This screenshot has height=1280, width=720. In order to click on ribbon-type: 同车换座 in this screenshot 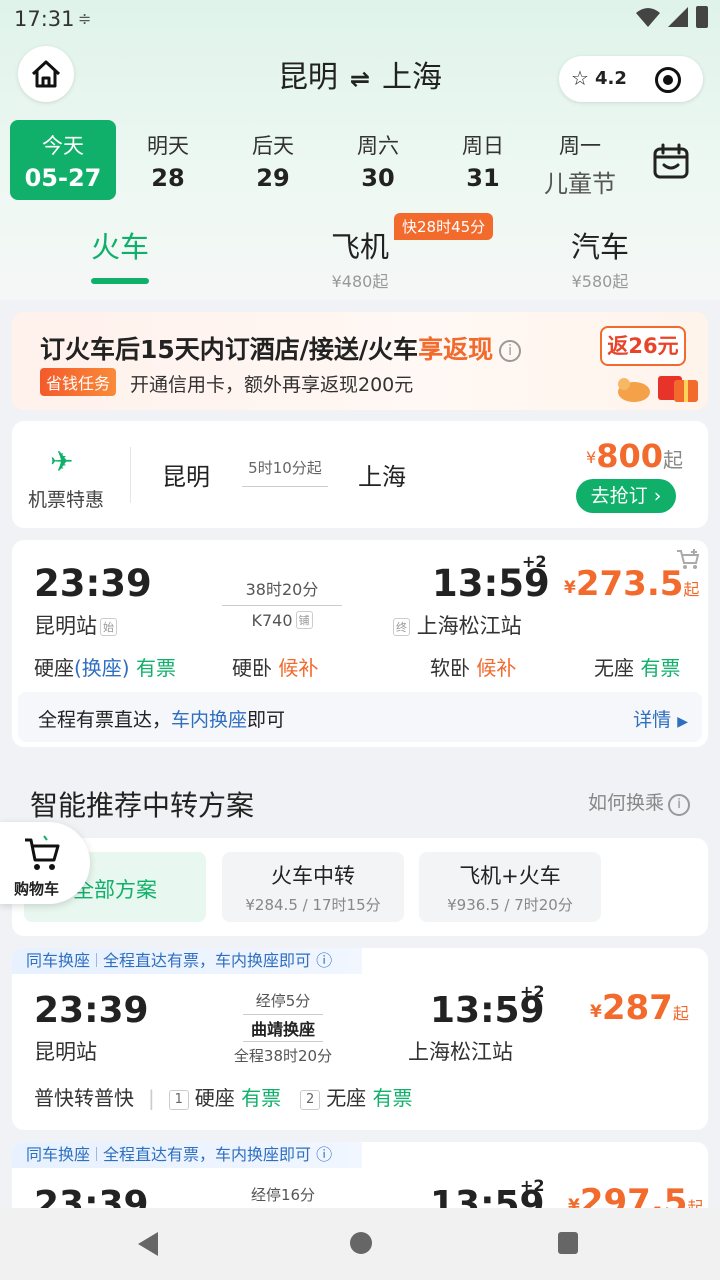, I will do `click(58, 1154)`.